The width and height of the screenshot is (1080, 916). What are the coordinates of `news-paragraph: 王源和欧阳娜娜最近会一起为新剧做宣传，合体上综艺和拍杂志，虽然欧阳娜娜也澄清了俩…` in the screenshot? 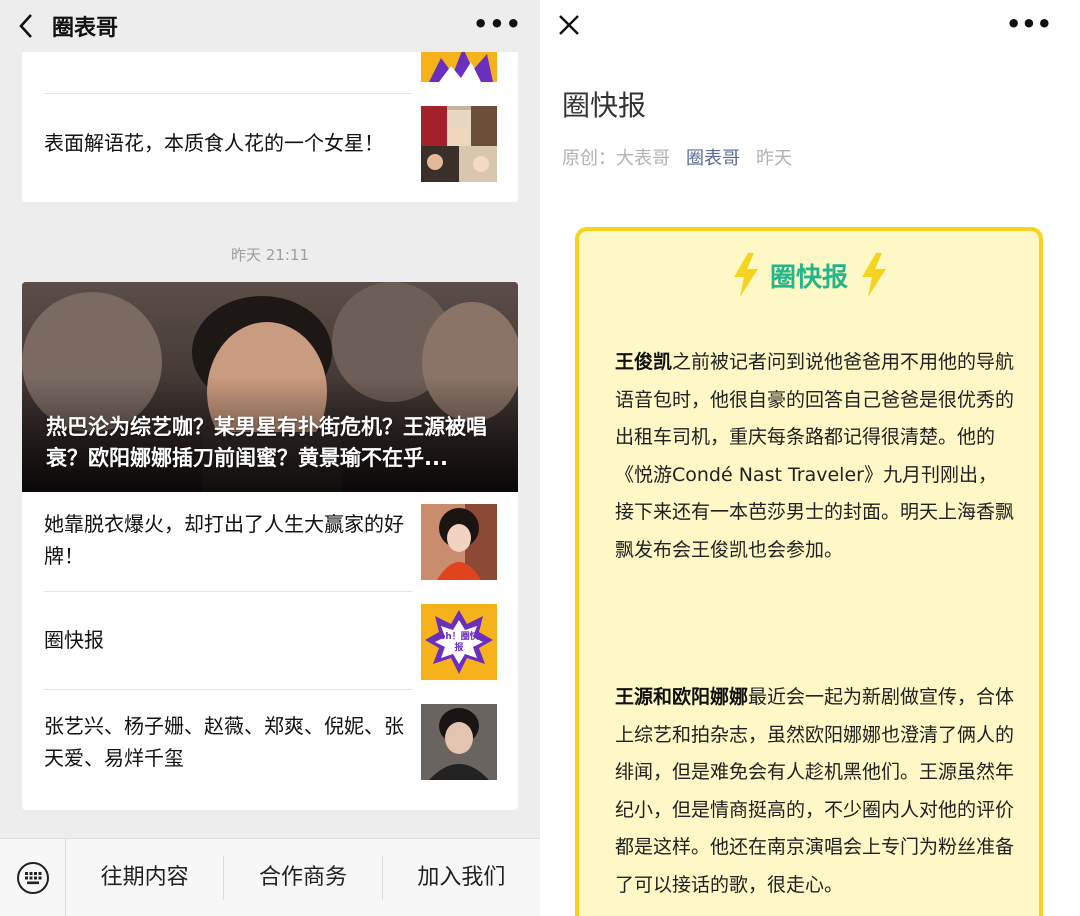 It's located at (815, 792).